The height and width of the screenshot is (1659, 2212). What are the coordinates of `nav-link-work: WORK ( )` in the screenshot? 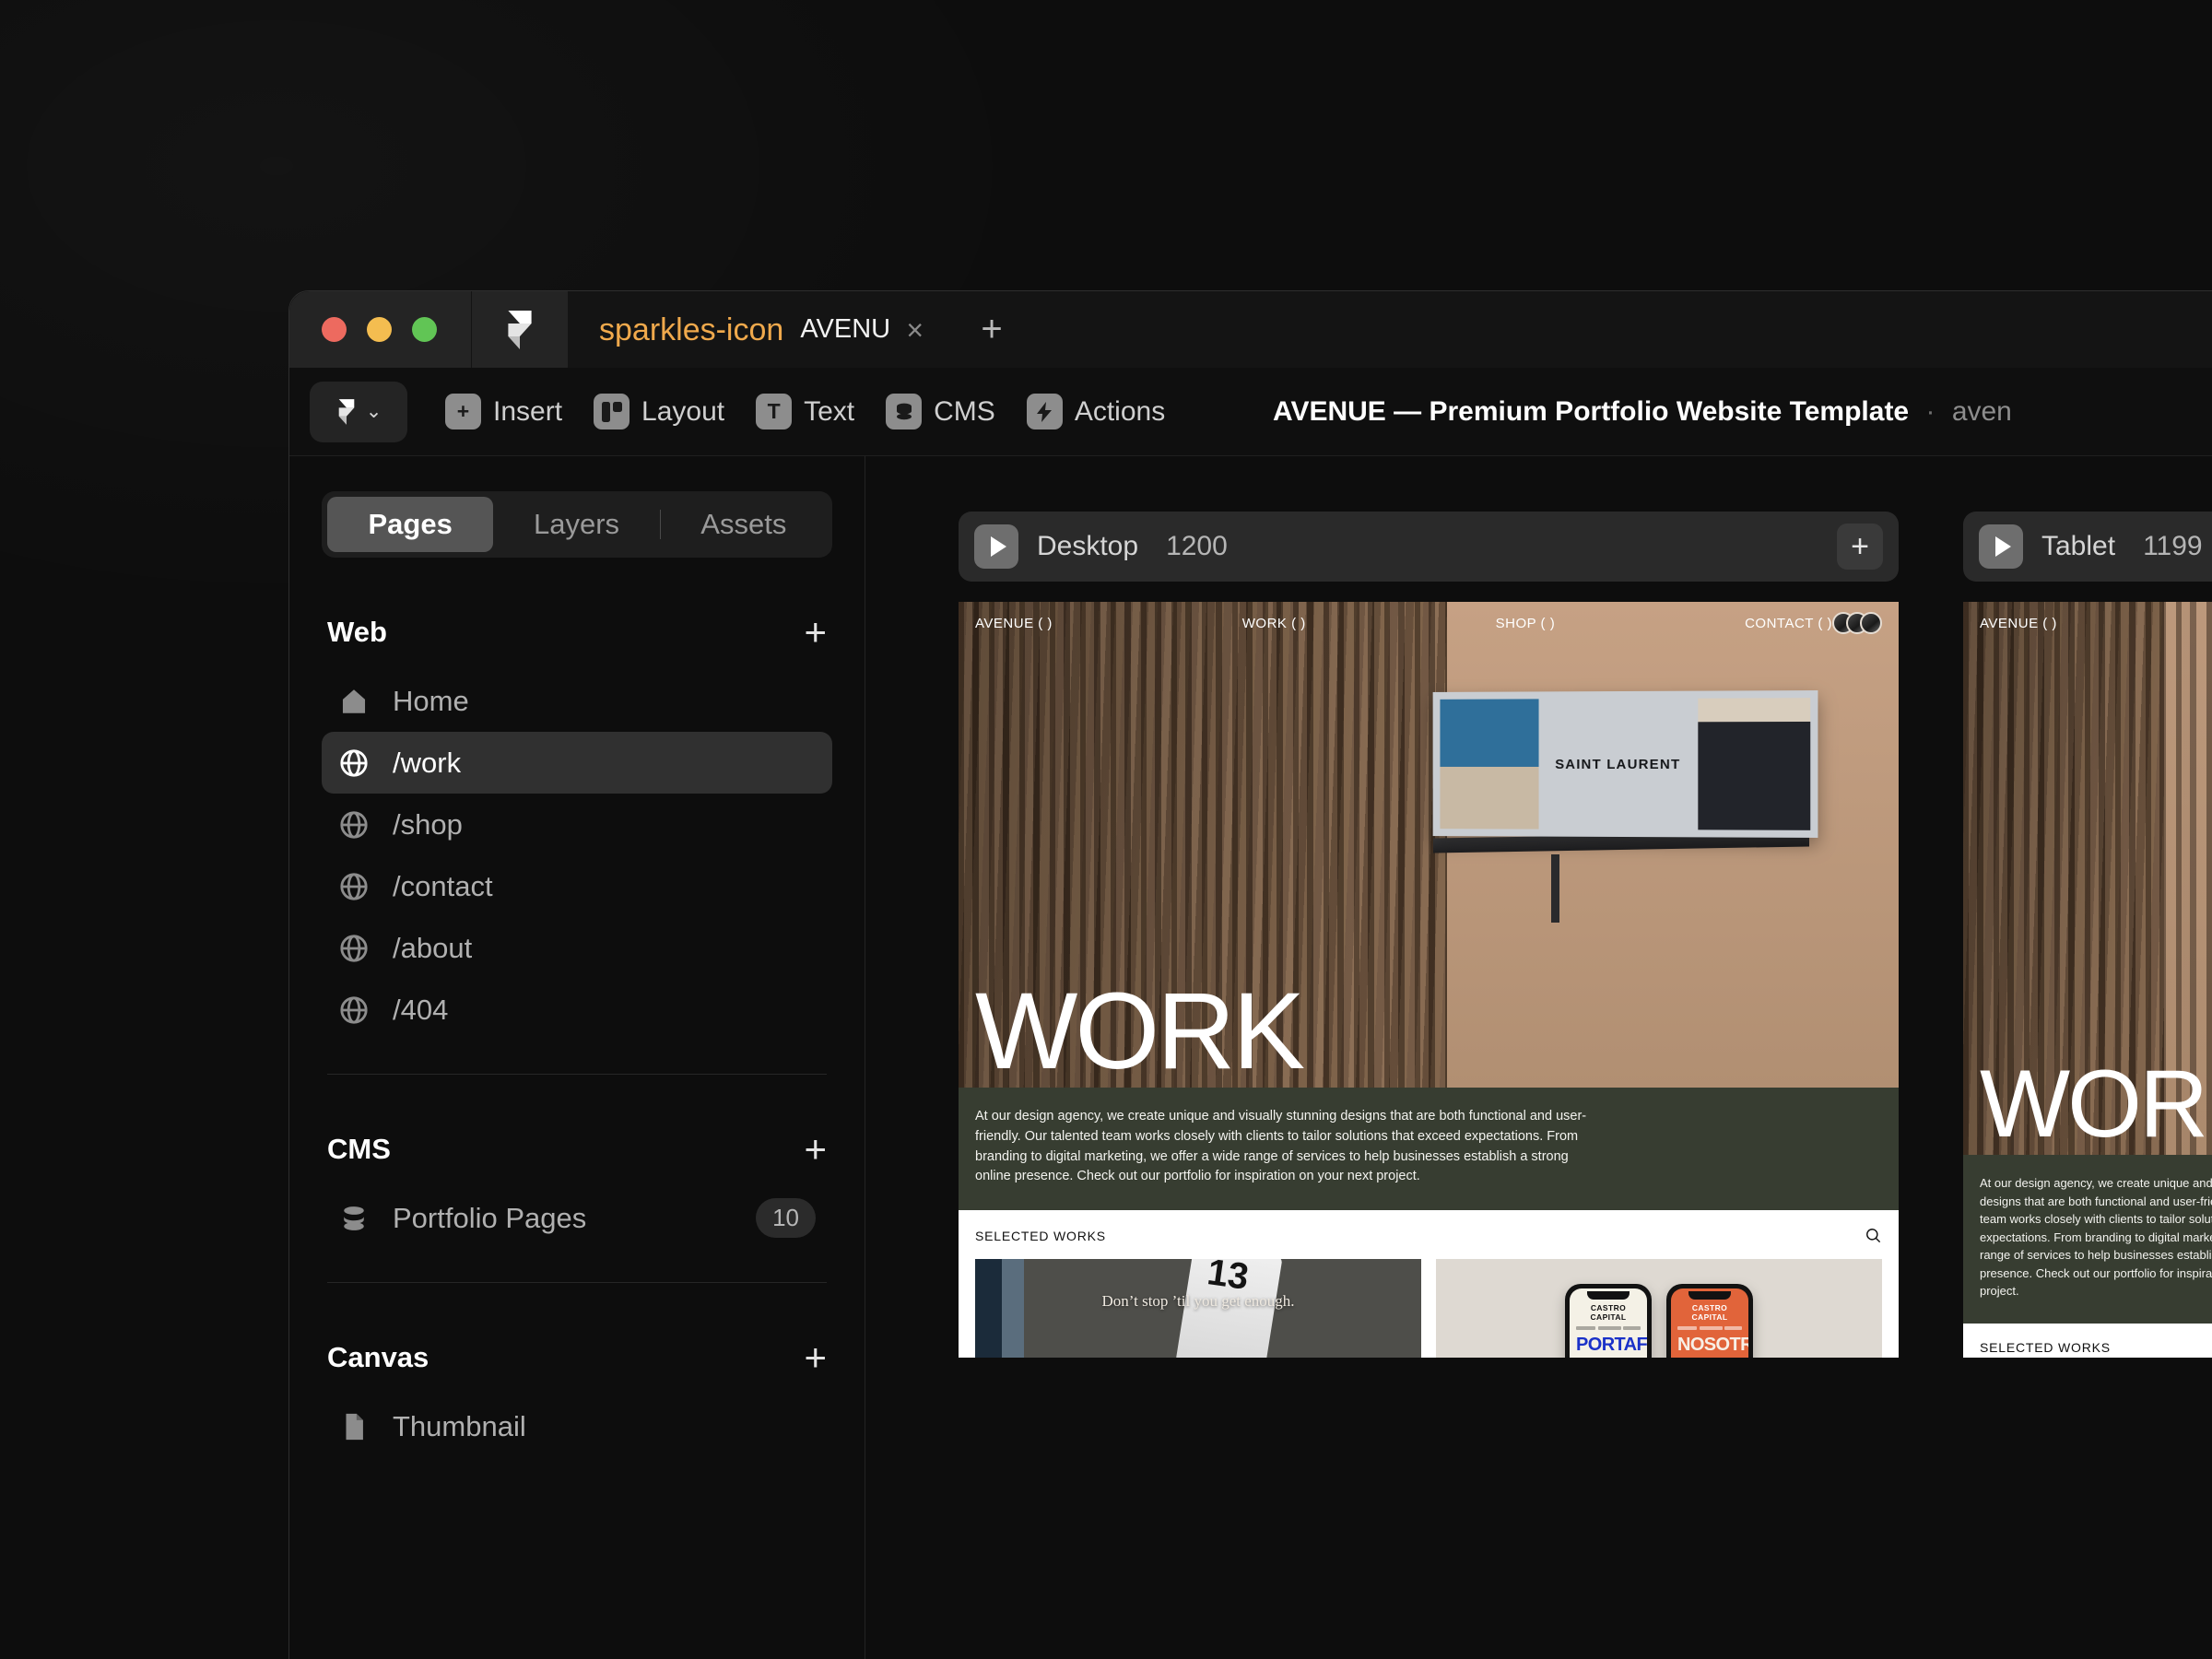 It's located at (1274, 623).